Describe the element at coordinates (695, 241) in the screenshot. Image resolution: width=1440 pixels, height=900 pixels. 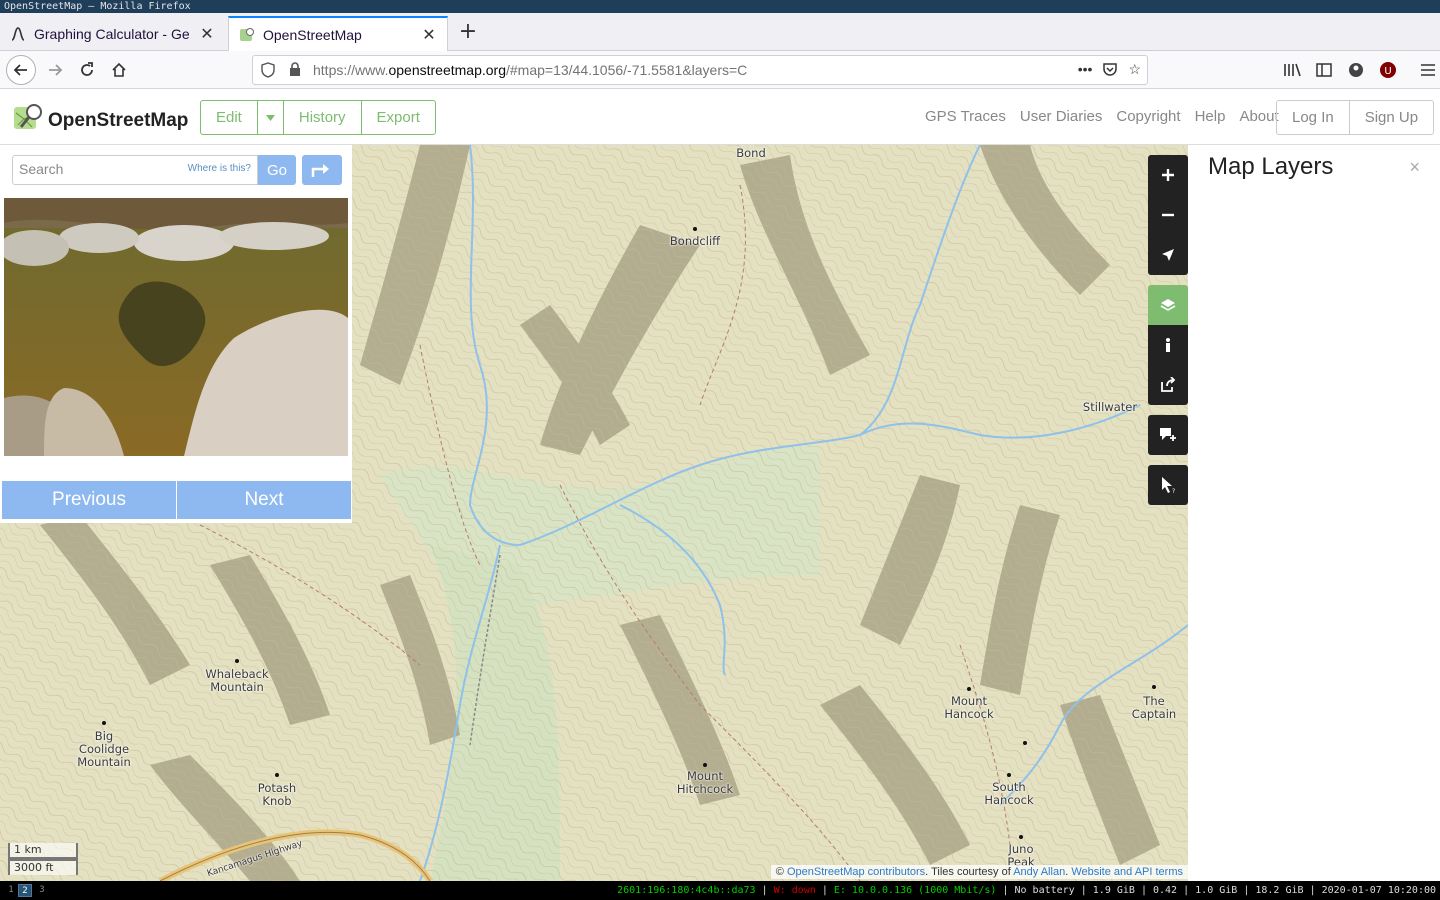
I see `place-label: Bondcliff` at that location.